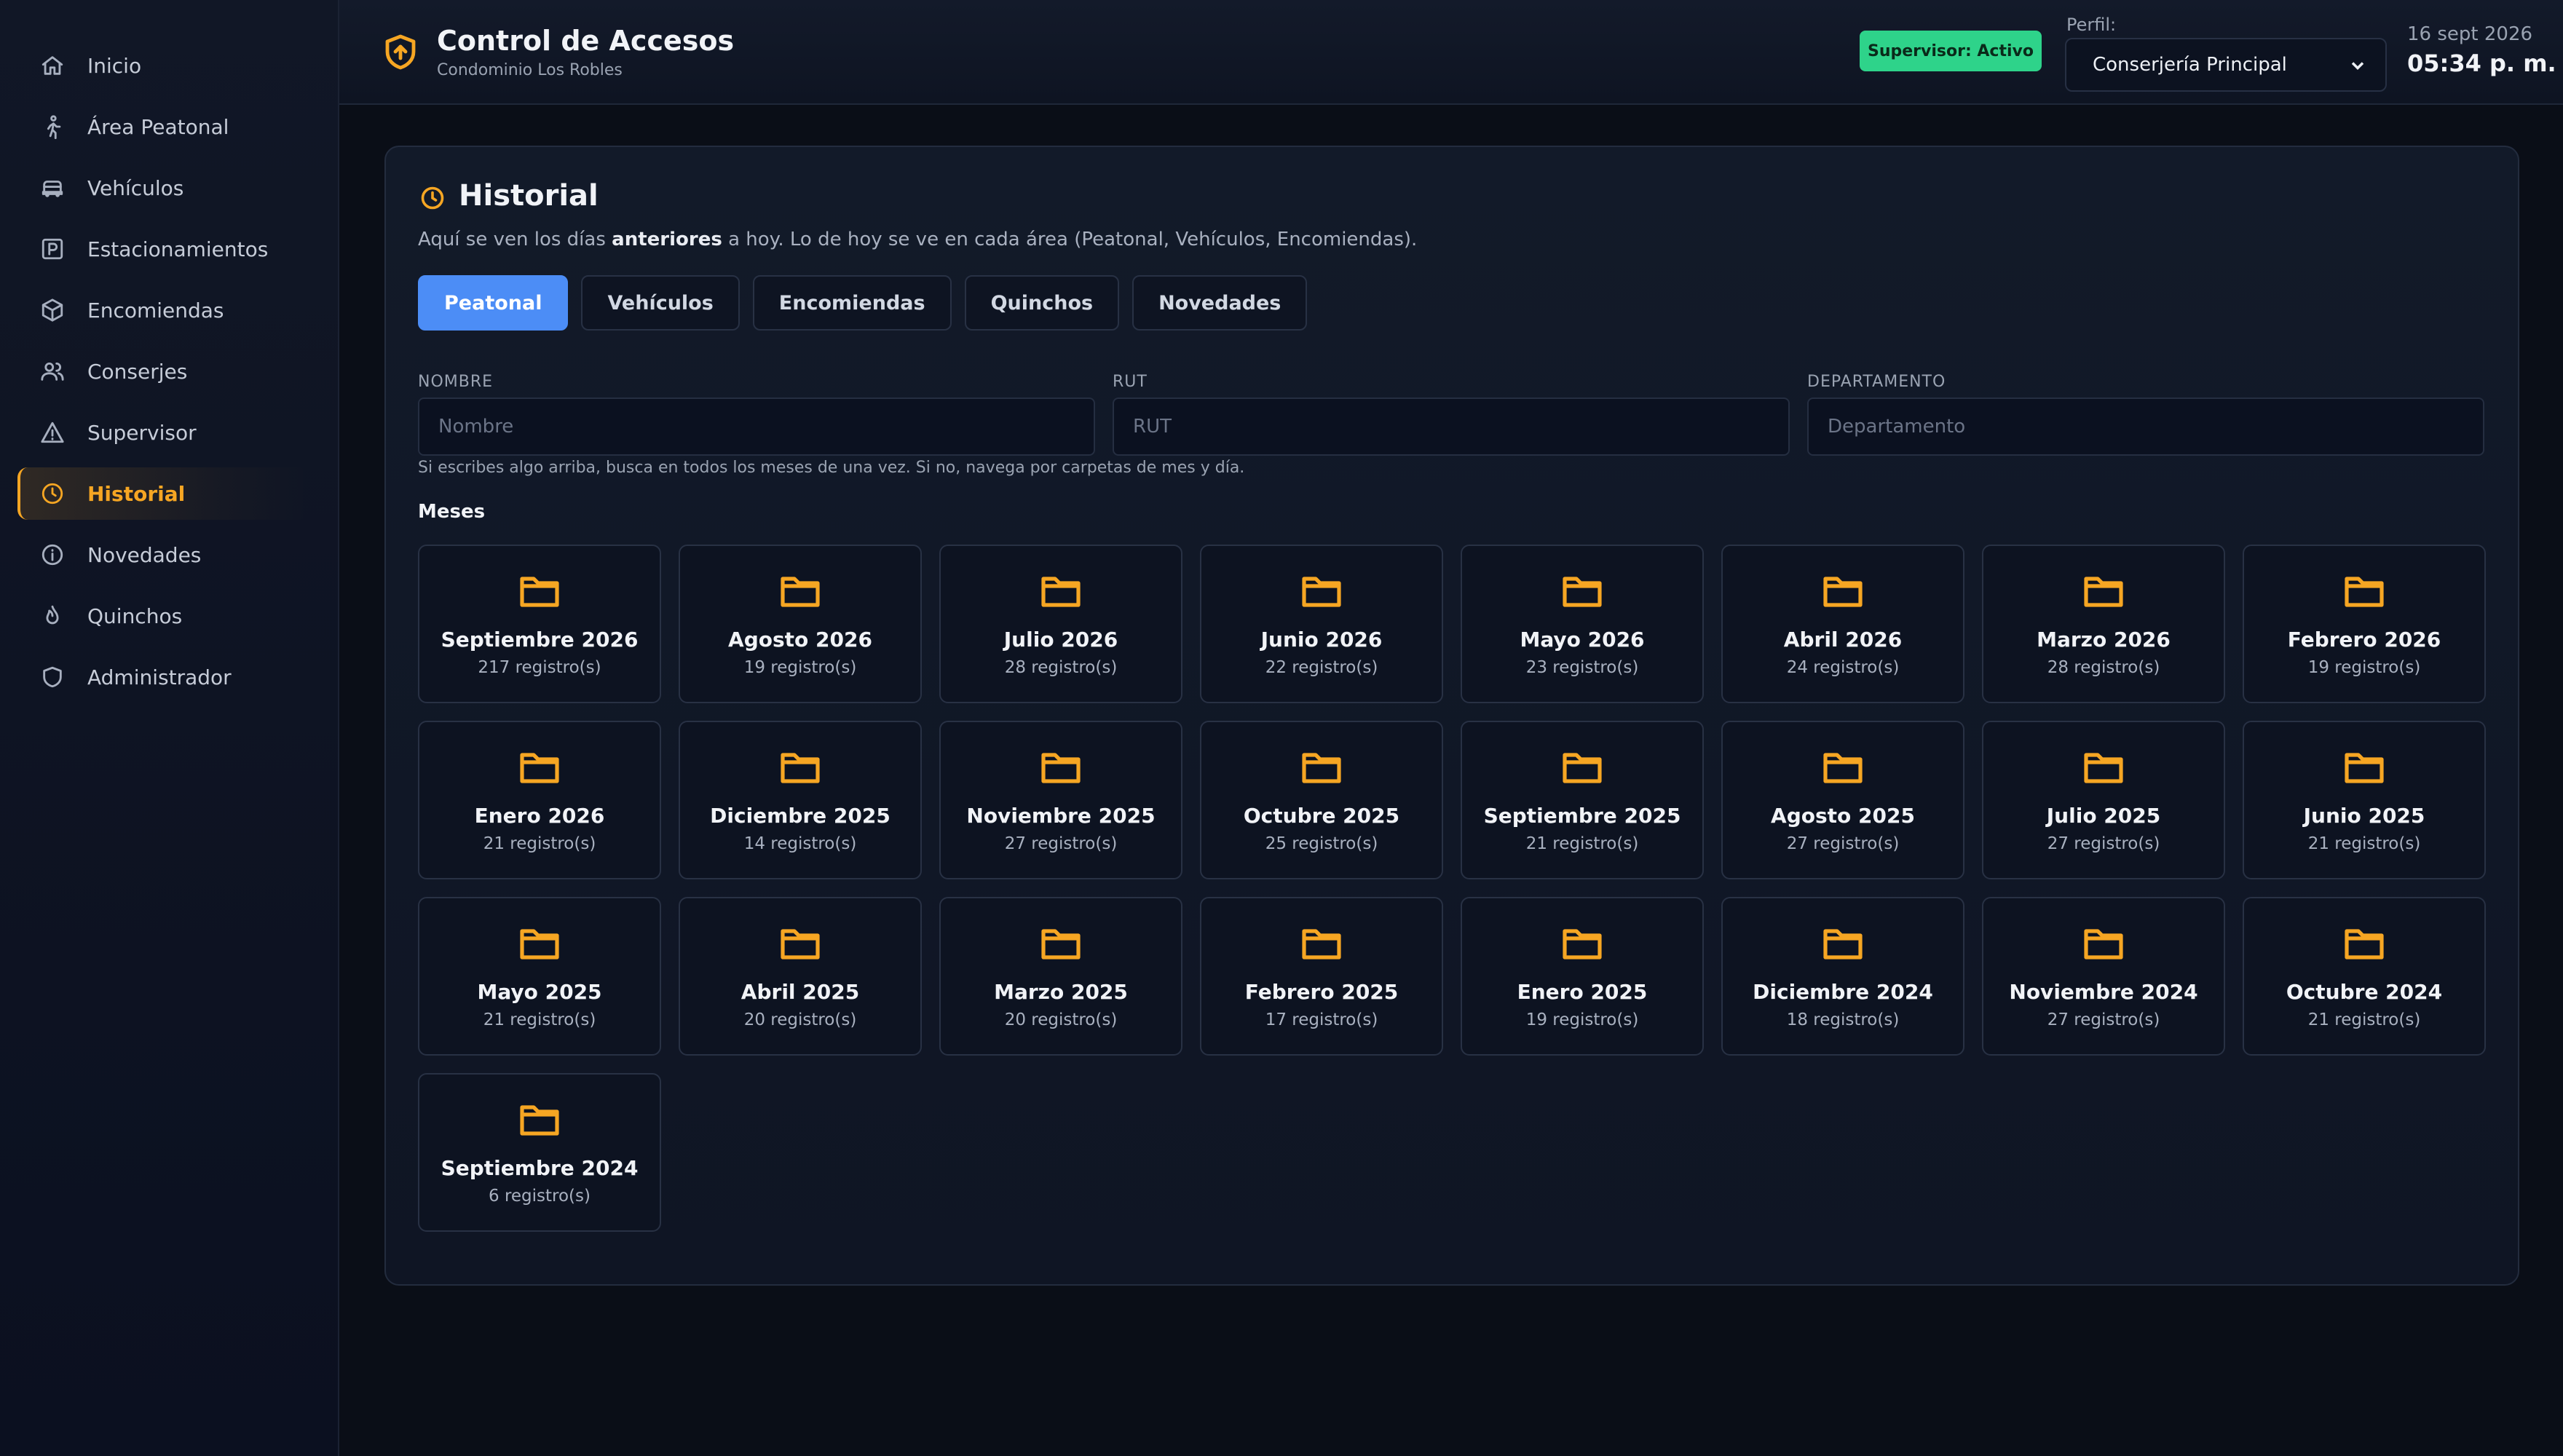 Image resolution: width=2563 pixels, height=1456 pixels. I want to click on month-folder: Diciembre 2024 18 registro(s), so click(1843, 976).